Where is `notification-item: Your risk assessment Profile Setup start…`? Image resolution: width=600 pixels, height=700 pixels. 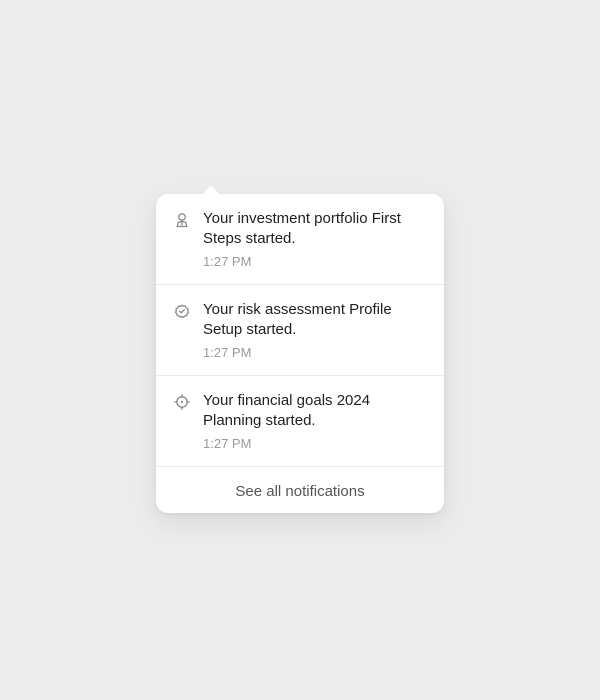
notification-item: Your risk assessment Profile Setup start… is located at coordinates (300, 330).